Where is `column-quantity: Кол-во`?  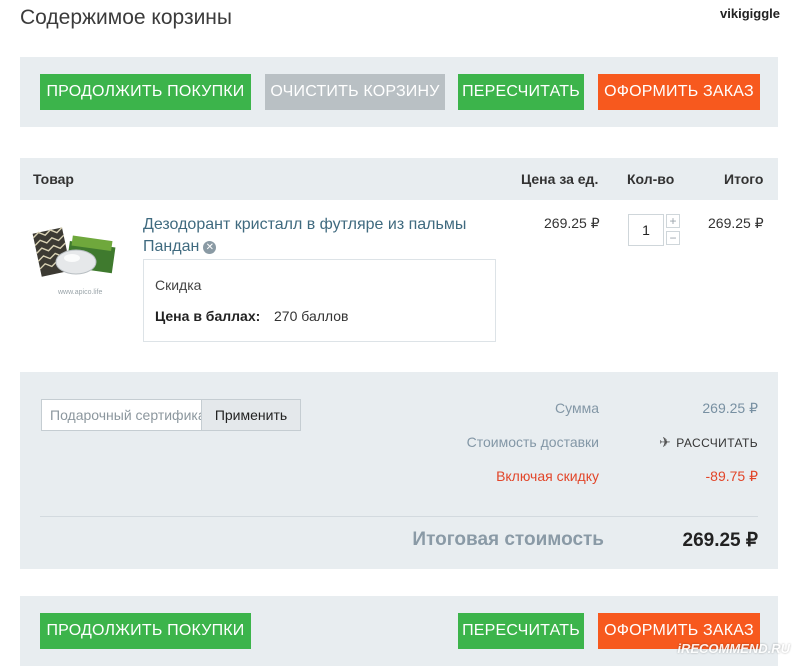
column-quantity: Кол-во is located at coordinates (651, 179).